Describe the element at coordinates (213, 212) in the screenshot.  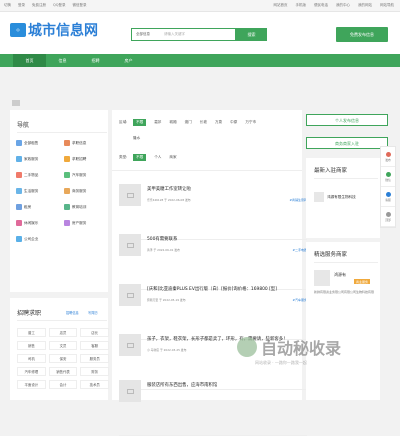
I see `listing-item: 美甲美睫工作室转让啦 乐乐446128 于 2022-06-08 发布 #商铺生意转` at that location.